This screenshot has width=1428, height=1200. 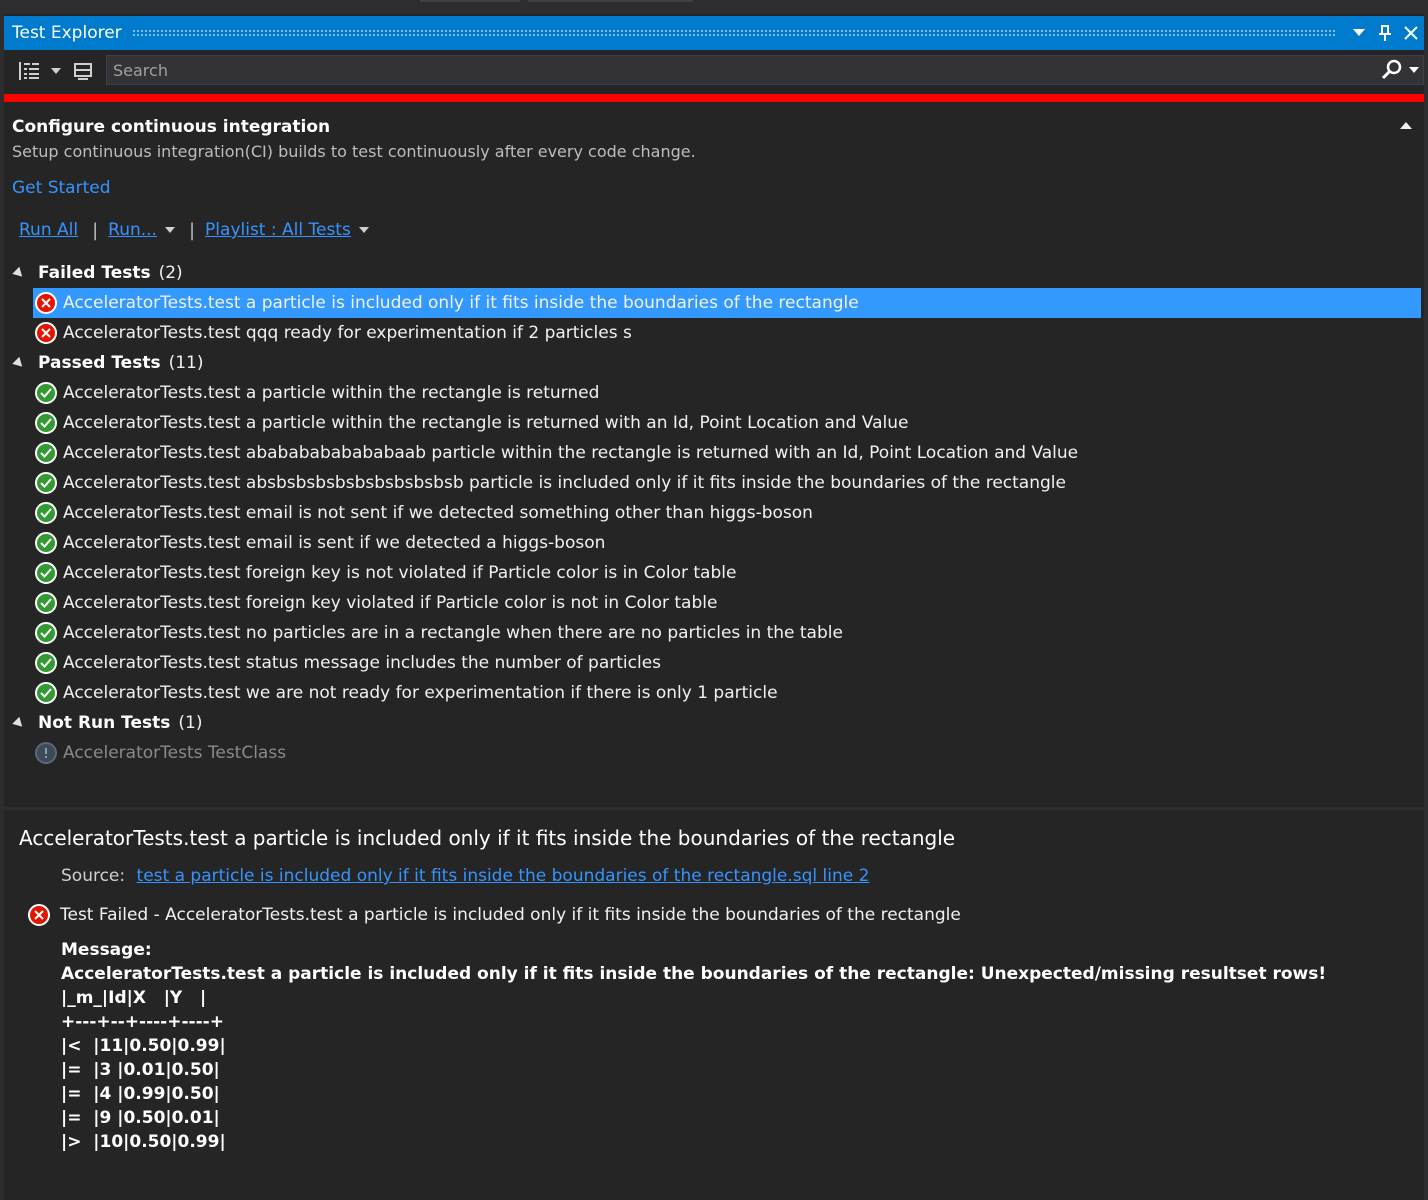 What do you see at coordinates (714, 7) in the screenshot?
I see `document-tab-strip` at bounding box center [714, 7].